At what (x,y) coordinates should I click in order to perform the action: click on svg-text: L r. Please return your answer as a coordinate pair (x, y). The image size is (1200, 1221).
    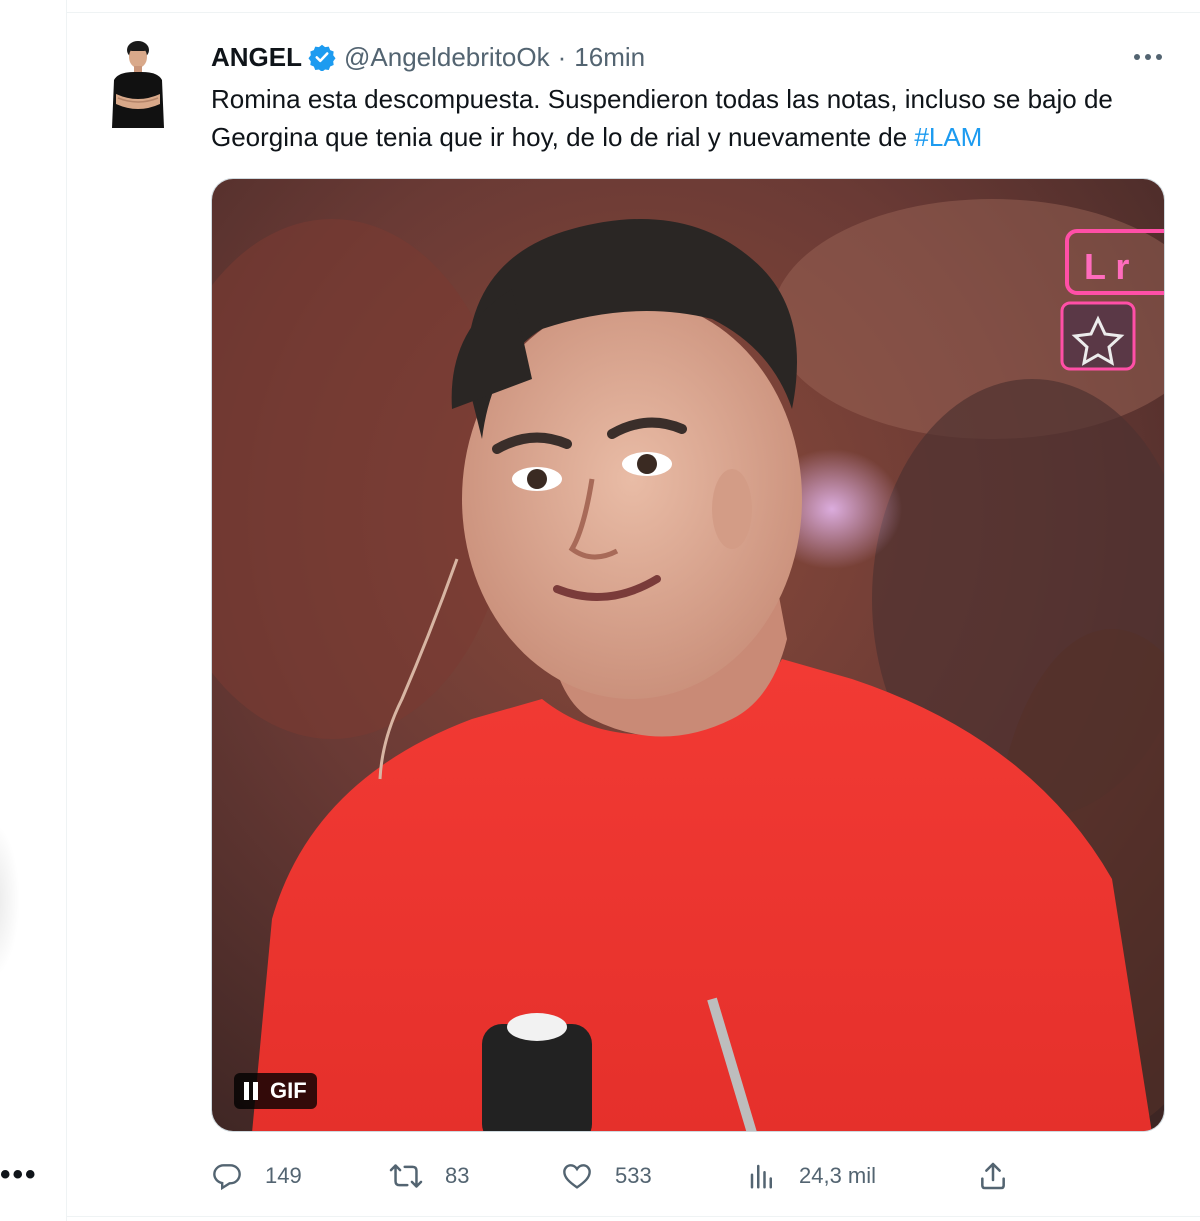
    Looking at the image, I should click on (1106, 266).